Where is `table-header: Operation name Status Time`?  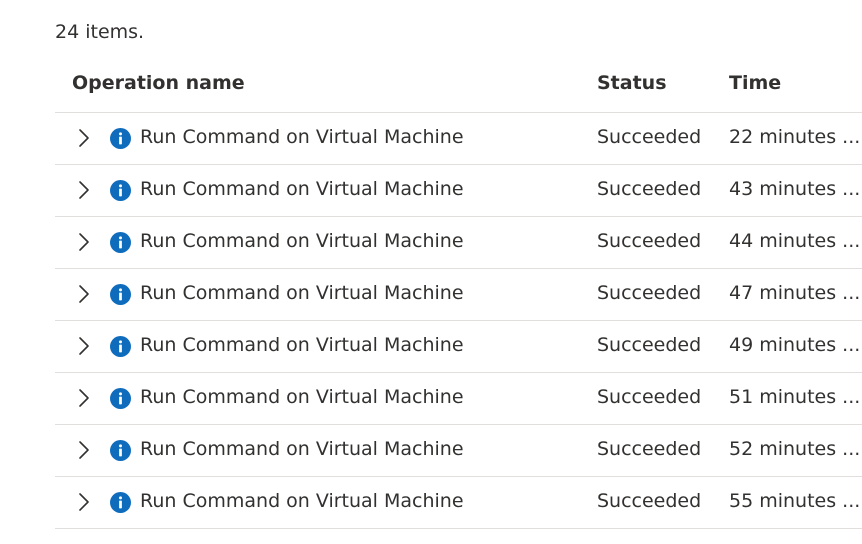
table-header: Operation name Status Time is located at coordinates (458, 86).